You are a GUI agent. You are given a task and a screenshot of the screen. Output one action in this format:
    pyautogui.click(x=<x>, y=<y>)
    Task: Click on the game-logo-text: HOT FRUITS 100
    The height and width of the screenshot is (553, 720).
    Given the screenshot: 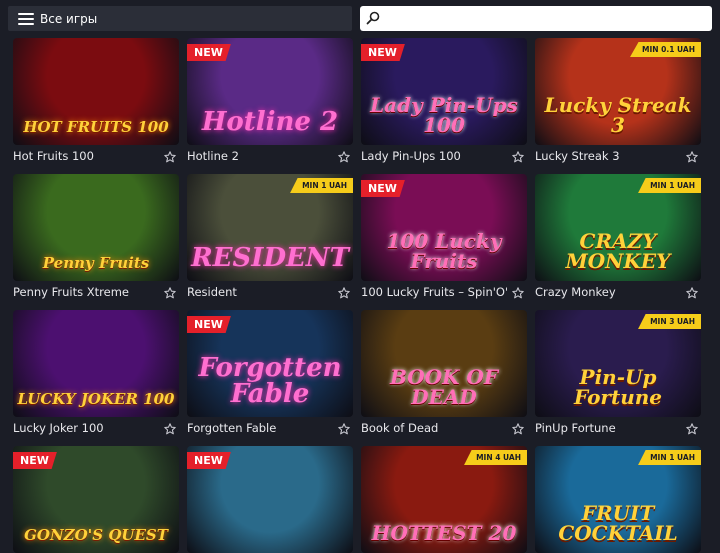 What is the action you would take?
    pyautogui.click(x=96, y=127)
    